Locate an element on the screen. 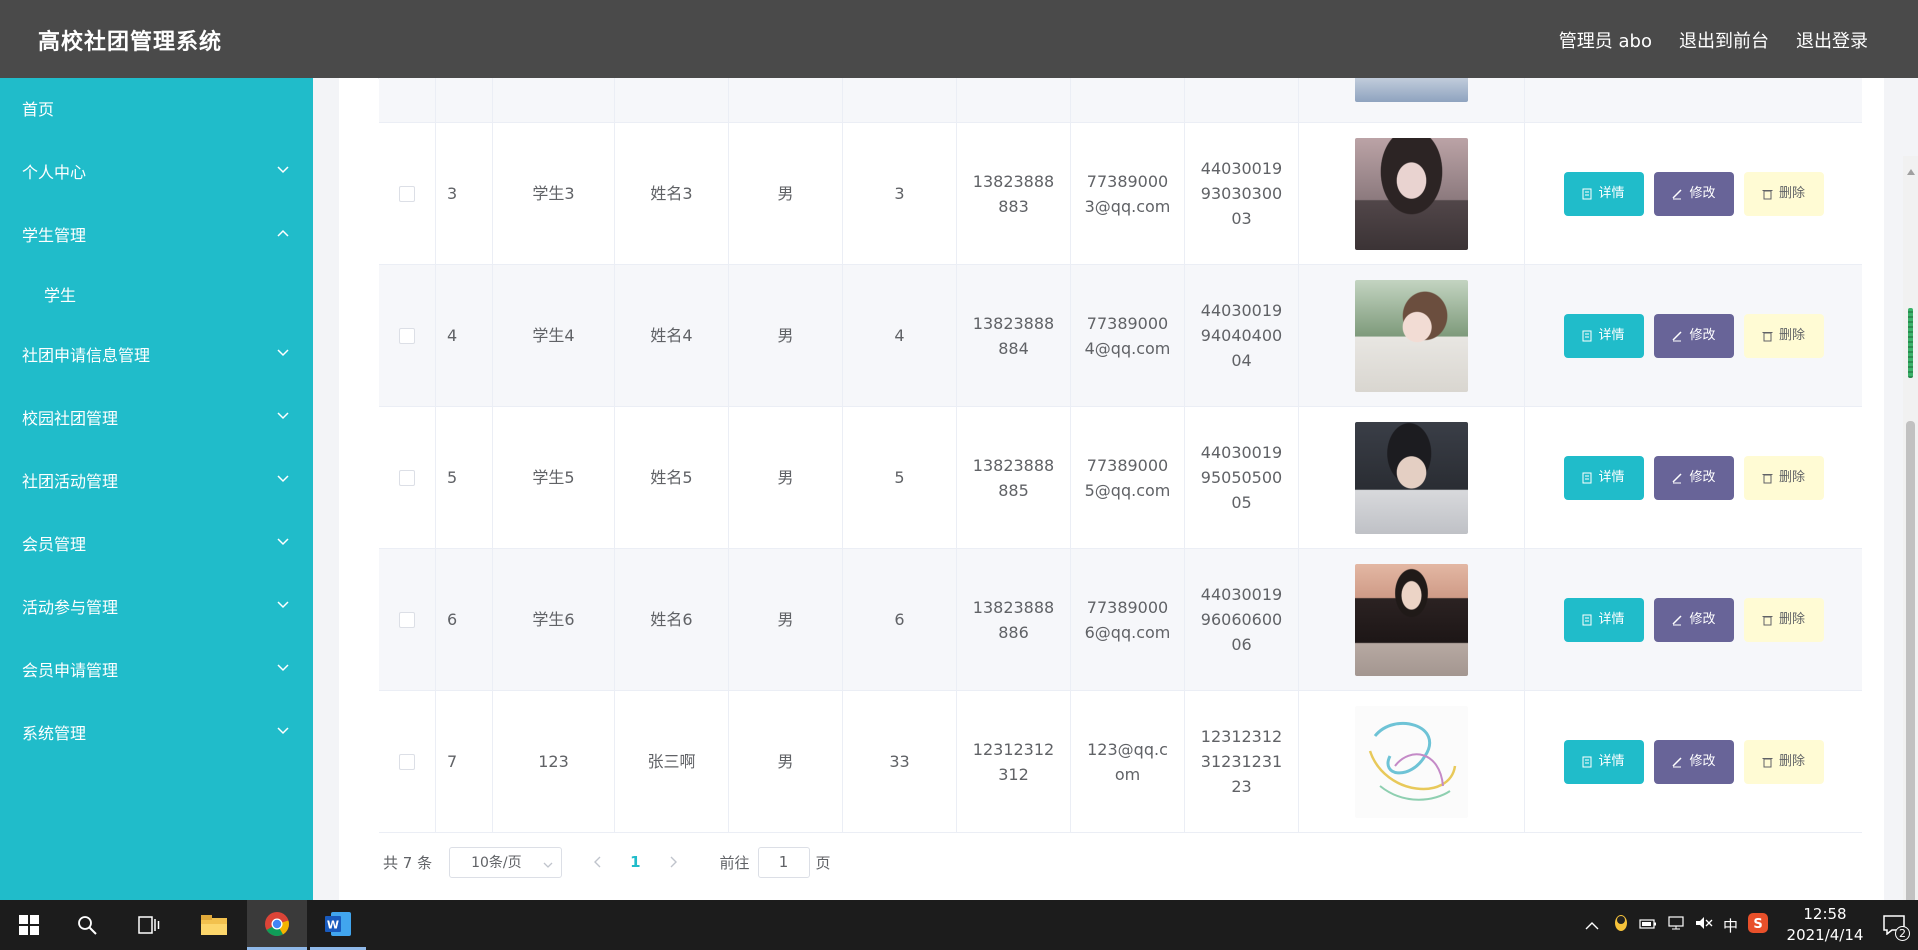 This screenshot has width=1918, height=950. pagination-total: 共 7 条 is located at coordinates (408, 862).